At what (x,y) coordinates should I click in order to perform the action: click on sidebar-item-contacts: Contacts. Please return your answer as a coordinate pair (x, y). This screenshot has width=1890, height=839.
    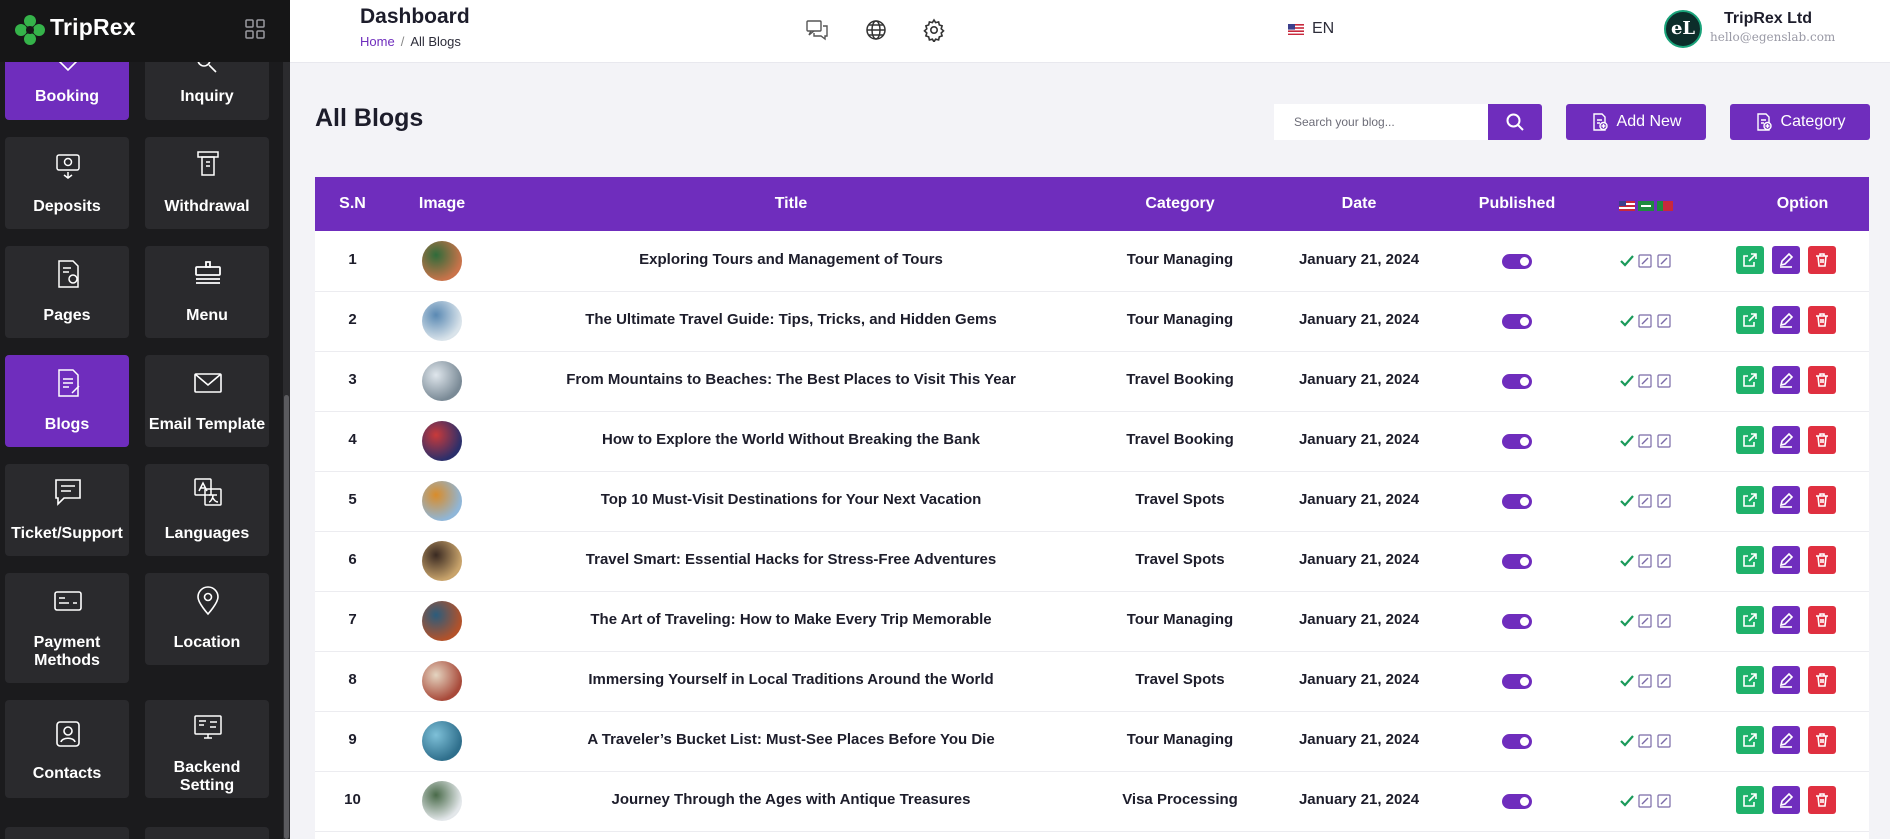
    Looking at the image, I should click on (67, 749).